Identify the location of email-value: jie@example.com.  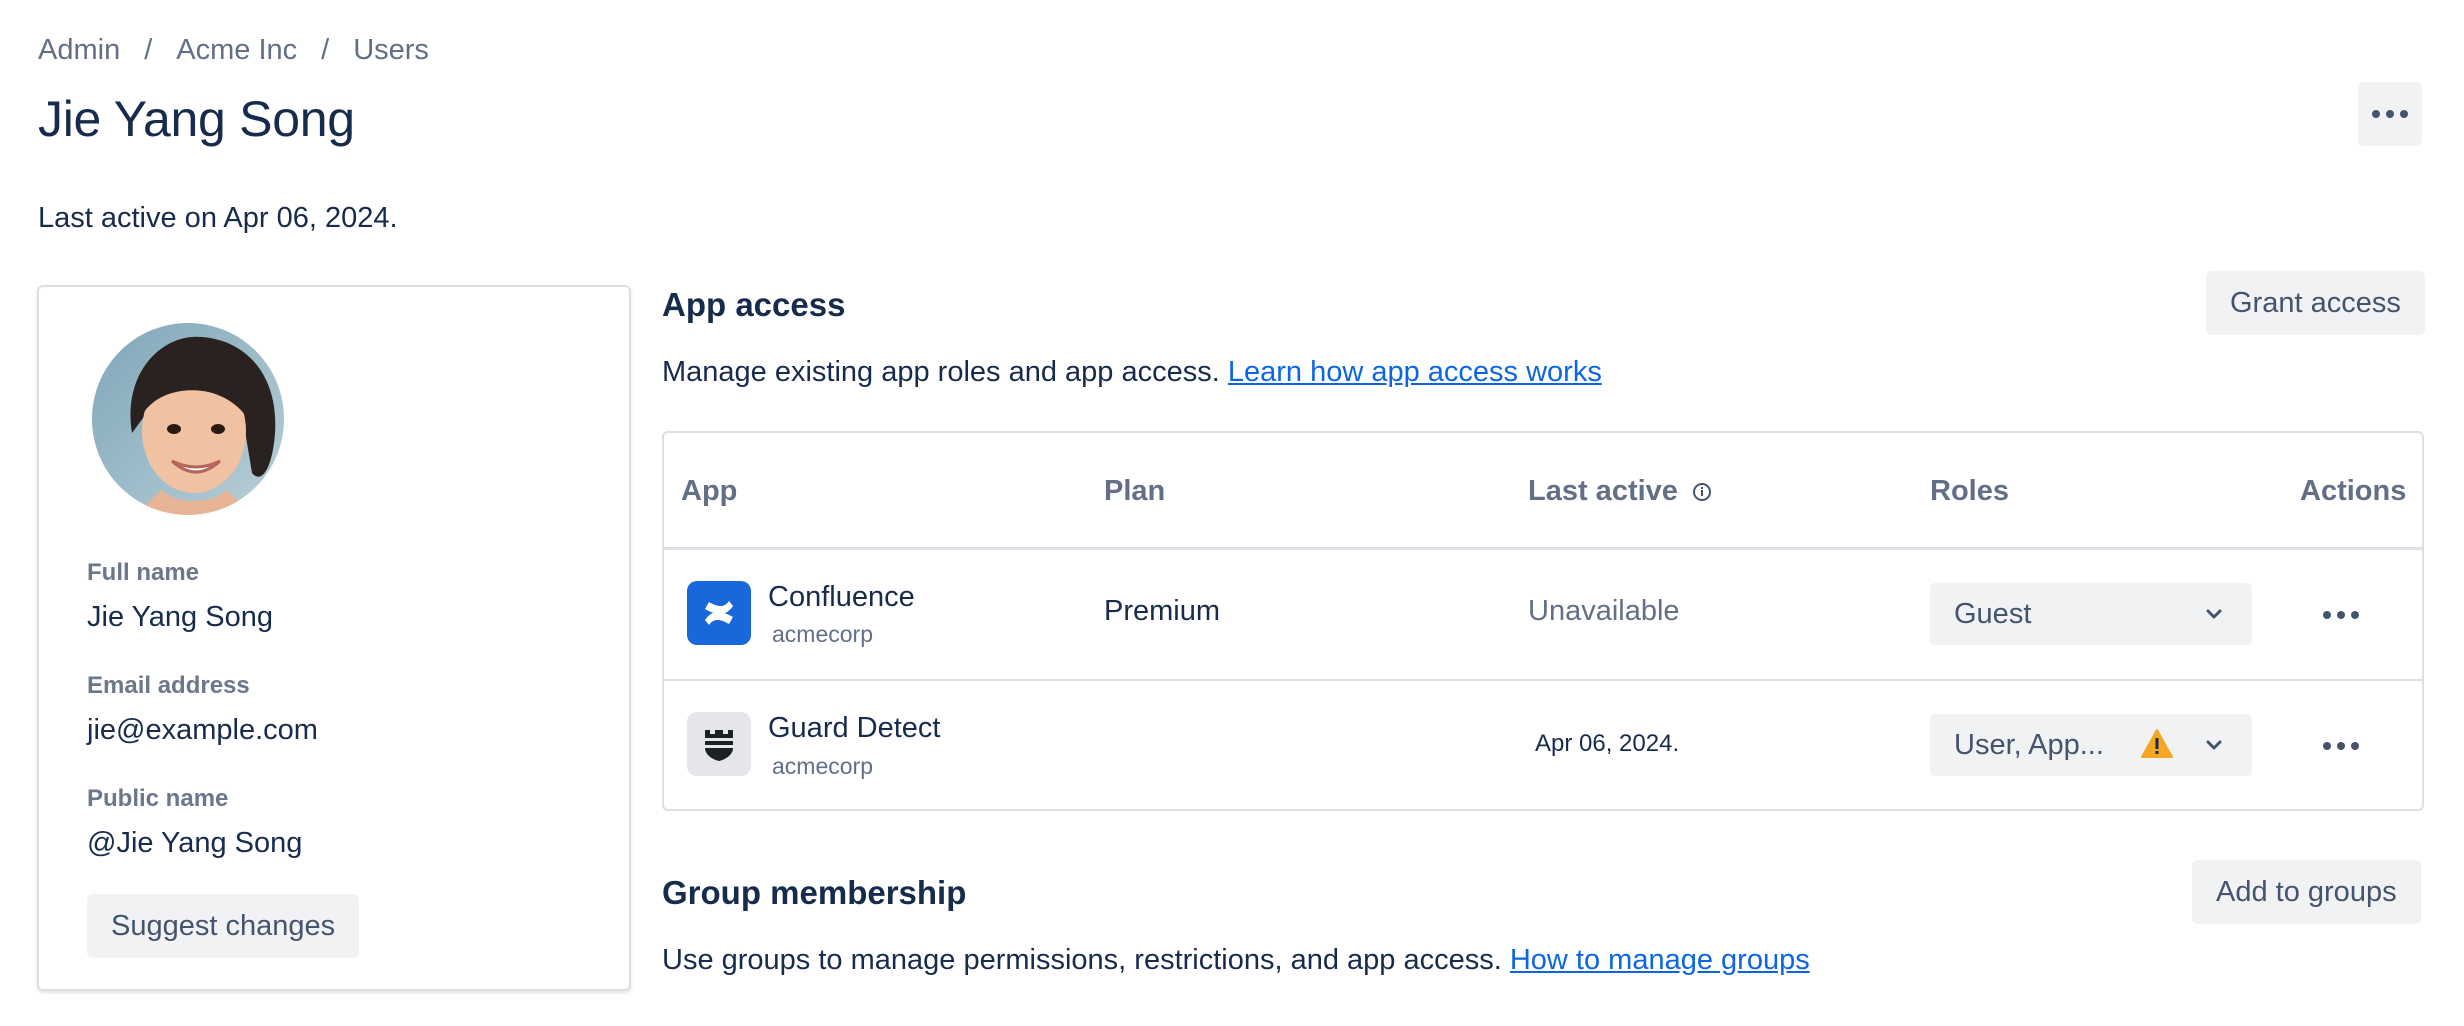
(202, 730).